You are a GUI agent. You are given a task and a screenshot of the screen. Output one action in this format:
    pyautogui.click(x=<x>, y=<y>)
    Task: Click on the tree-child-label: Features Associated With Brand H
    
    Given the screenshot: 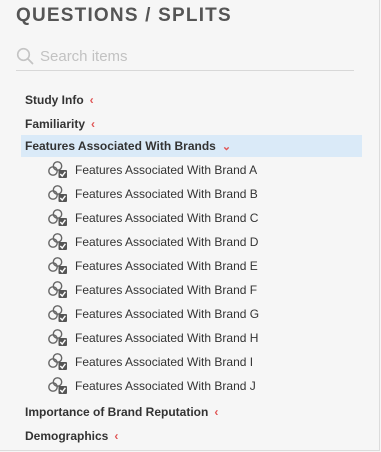 What is the action you would take?
    pyautogui.click(x=167, y=338)
    